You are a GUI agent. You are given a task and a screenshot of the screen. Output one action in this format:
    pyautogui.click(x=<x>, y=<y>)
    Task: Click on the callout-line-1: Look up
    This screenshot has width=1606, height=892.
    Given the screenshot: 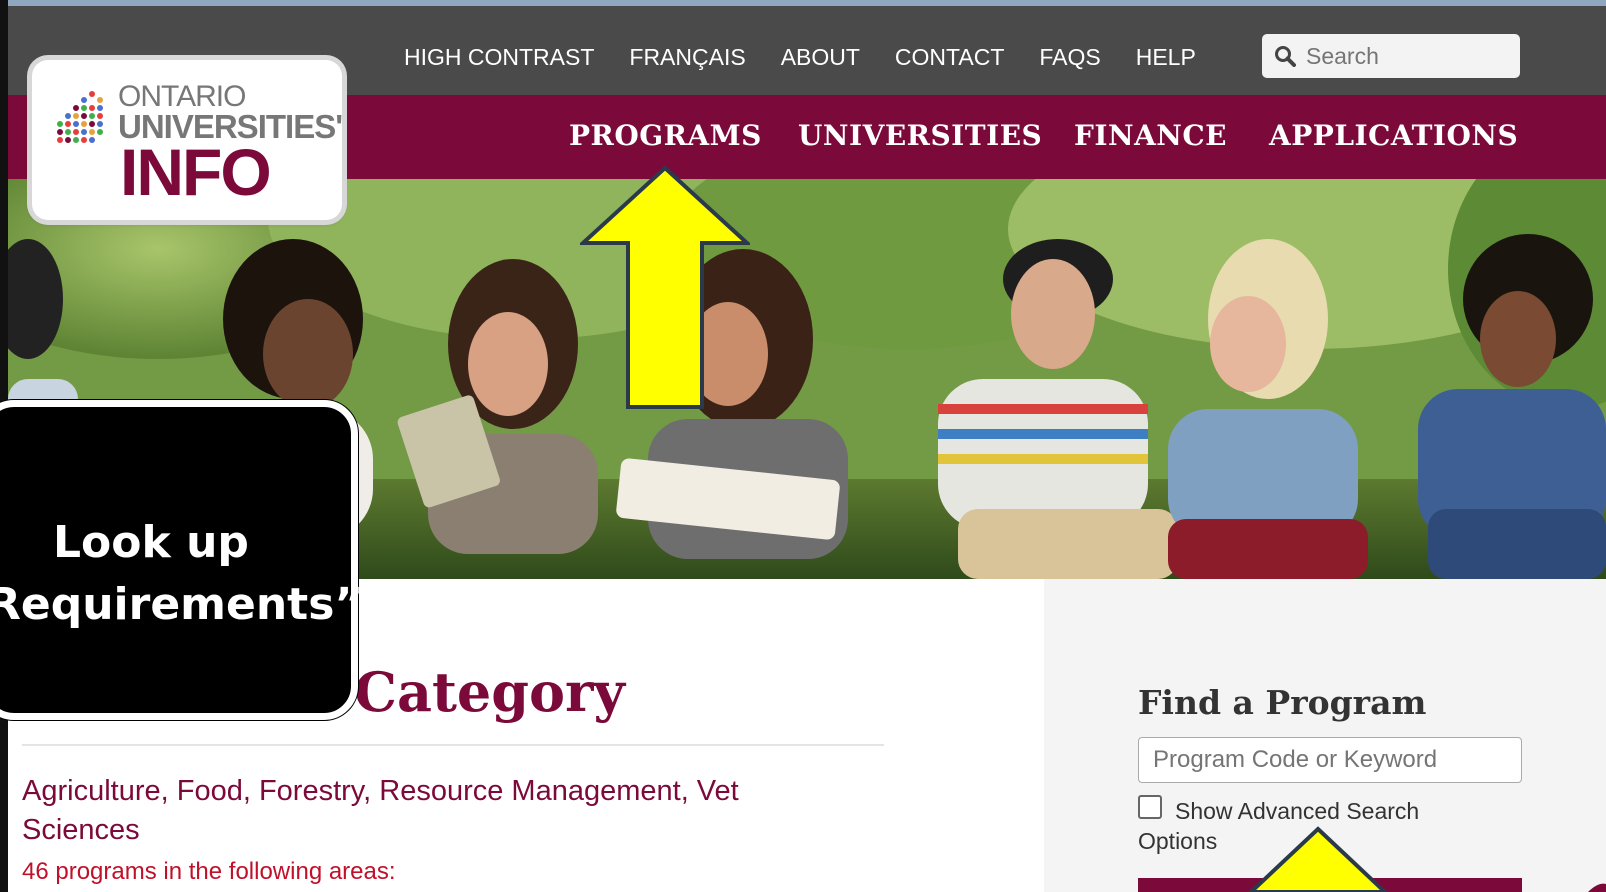 What is the action you would take?
    pyautogui.click(x=151, y=542)
    